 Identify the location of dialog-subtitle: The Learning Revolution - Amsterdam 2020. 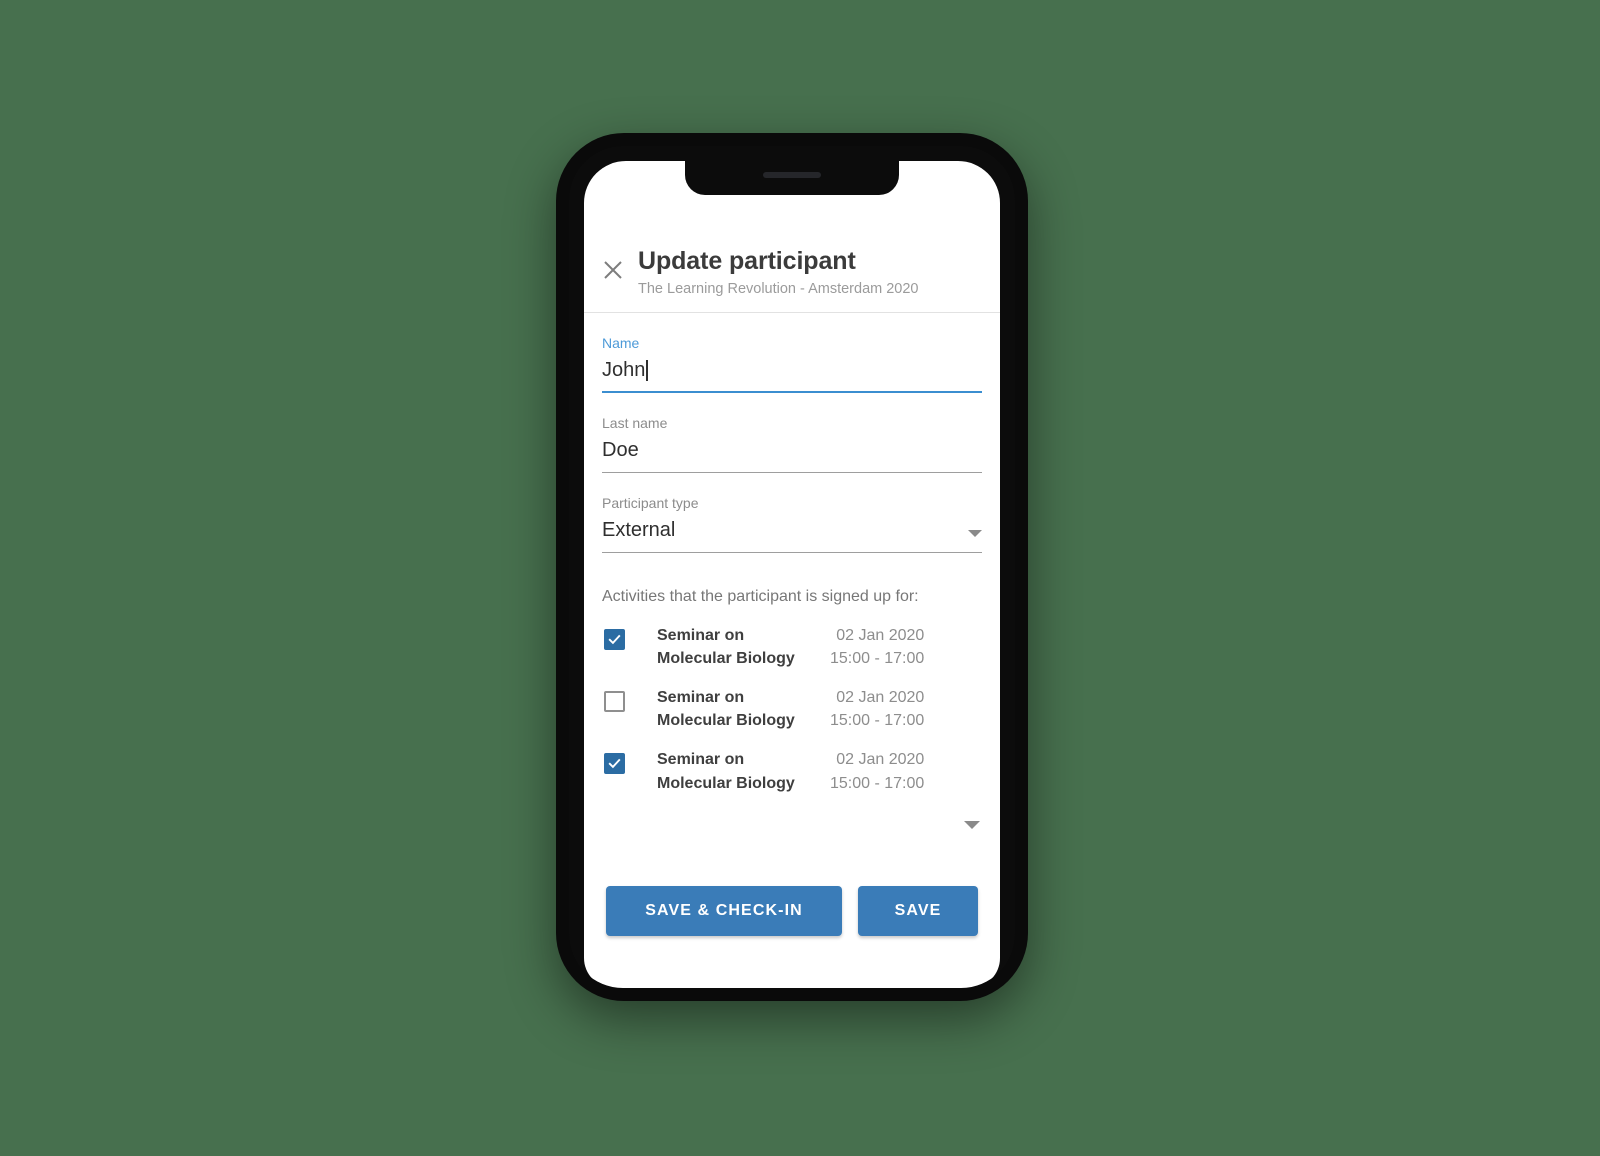
(778, 288).